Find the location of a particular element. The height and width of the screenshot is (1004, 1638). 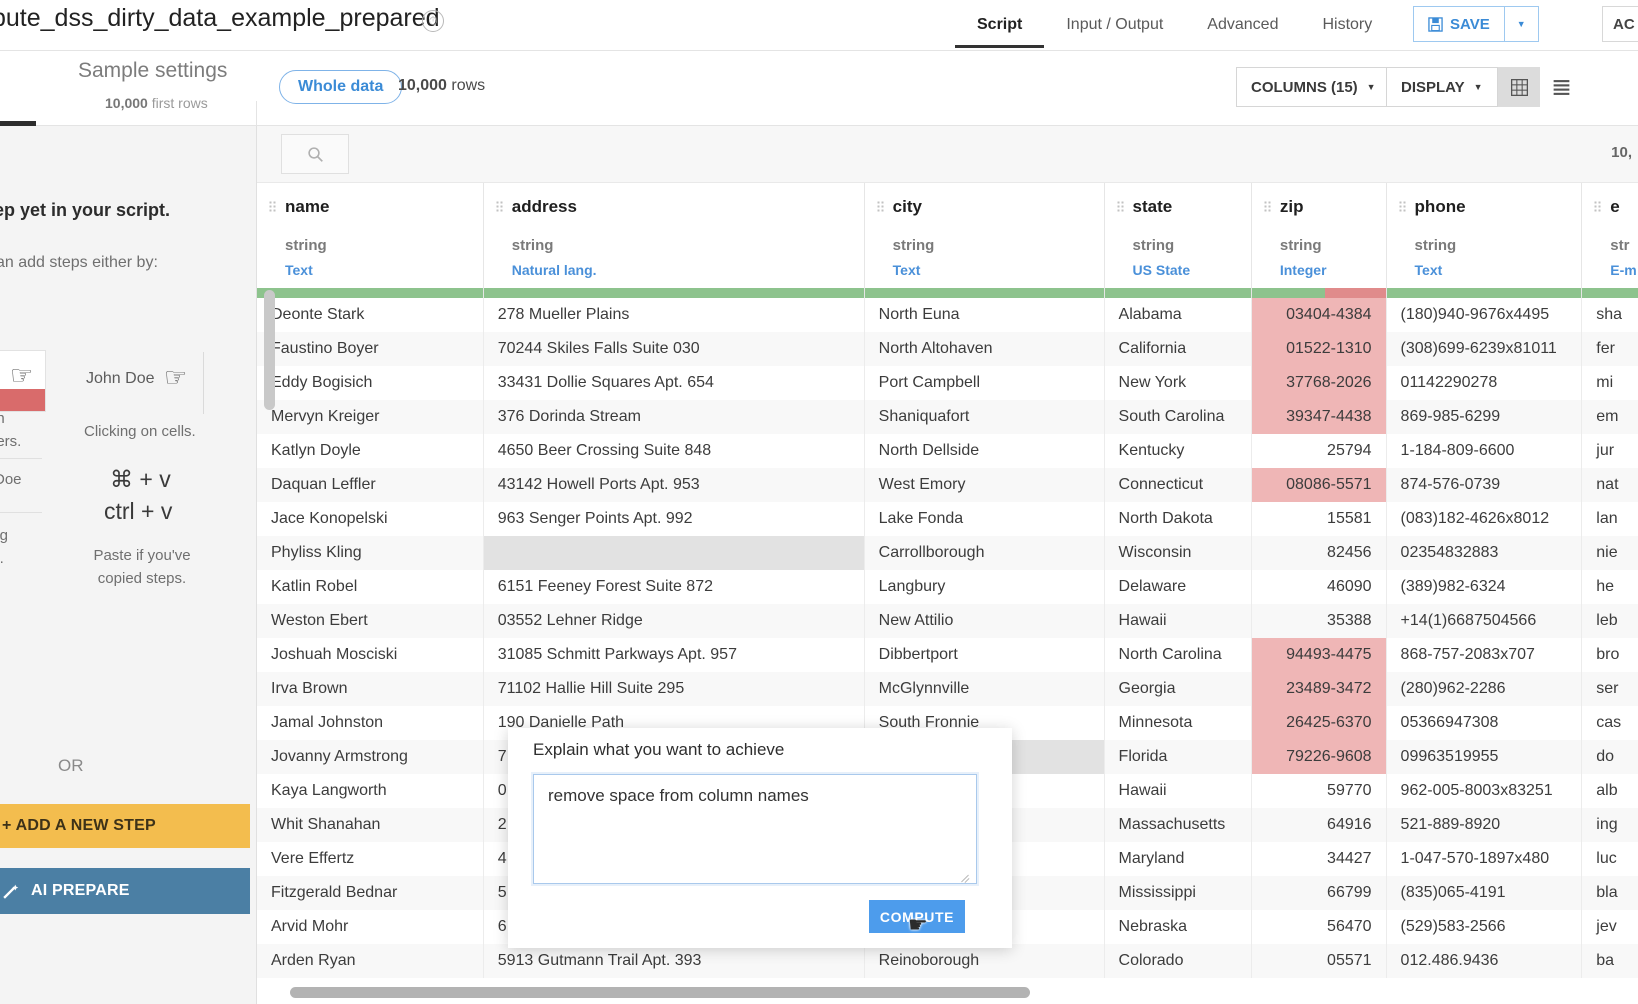

save-dropdown-button: ▼ is located at coordinates (1520, 24).